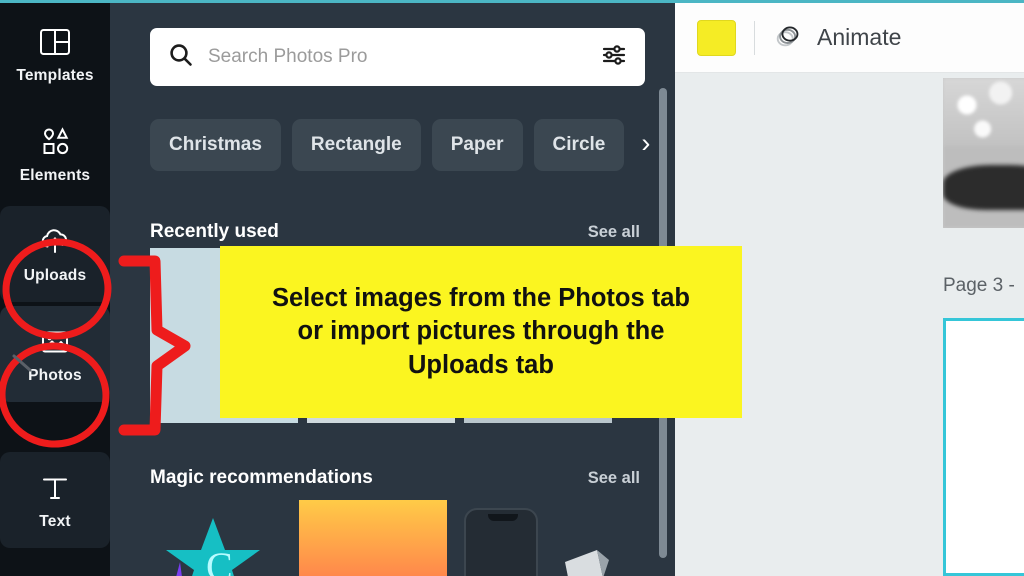 The image size is (1024, 576). Describe the element at coordinates (614, 57) in the screenshot. I see `sliders-icon` at that location.